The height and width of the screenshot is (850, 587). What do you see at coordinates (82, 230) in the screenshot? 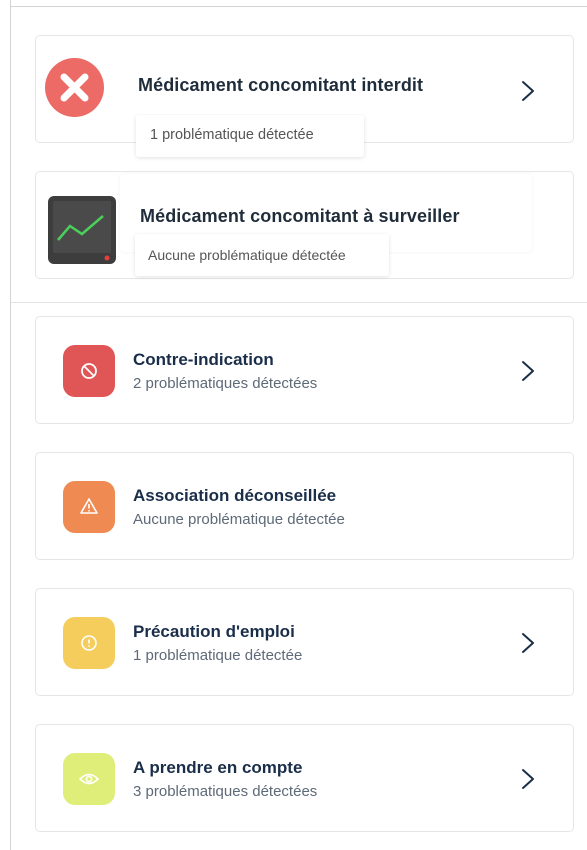
I see `monitor-chart-icon` at bounding box center [82, 230].